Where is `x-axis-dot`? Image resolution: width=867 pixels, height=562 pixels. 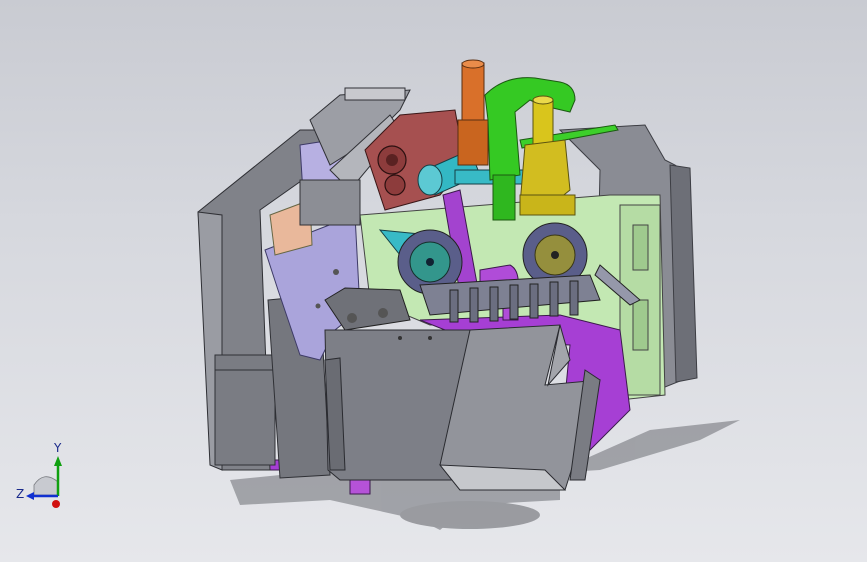 x-axis-dot is located at coordinates (56, 504).